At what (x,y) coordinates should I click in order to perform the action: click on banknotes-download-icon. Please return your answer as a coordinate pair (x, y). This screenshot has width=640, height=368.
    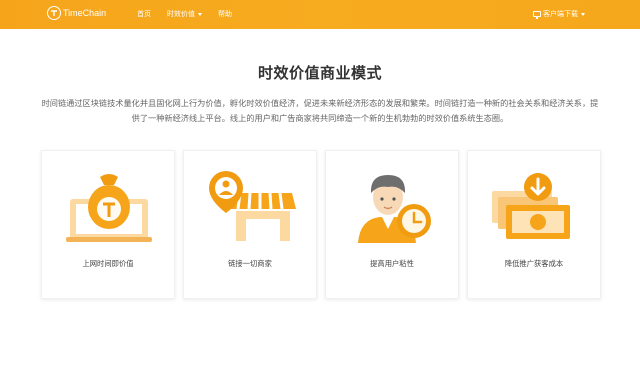
    Looking at the image, I should click on (531, 206).